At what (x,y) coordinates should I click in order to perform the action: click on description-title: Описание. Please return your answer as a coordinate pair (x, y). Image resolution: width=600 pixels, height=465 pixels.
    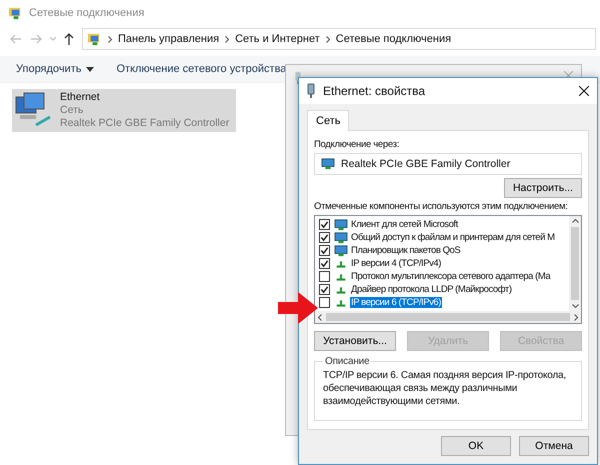
    Looking at the image, I should click on (347, 361).